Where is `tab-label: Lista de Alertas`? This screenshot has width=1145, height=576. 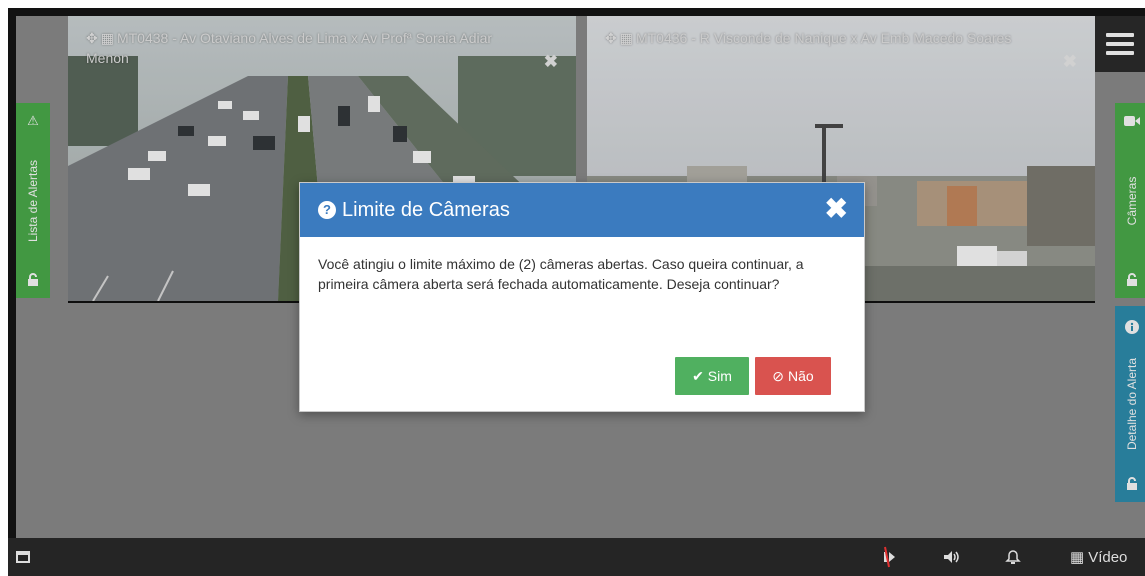 tab-label: Lista de Alertas is located at coordinates (33, 200).